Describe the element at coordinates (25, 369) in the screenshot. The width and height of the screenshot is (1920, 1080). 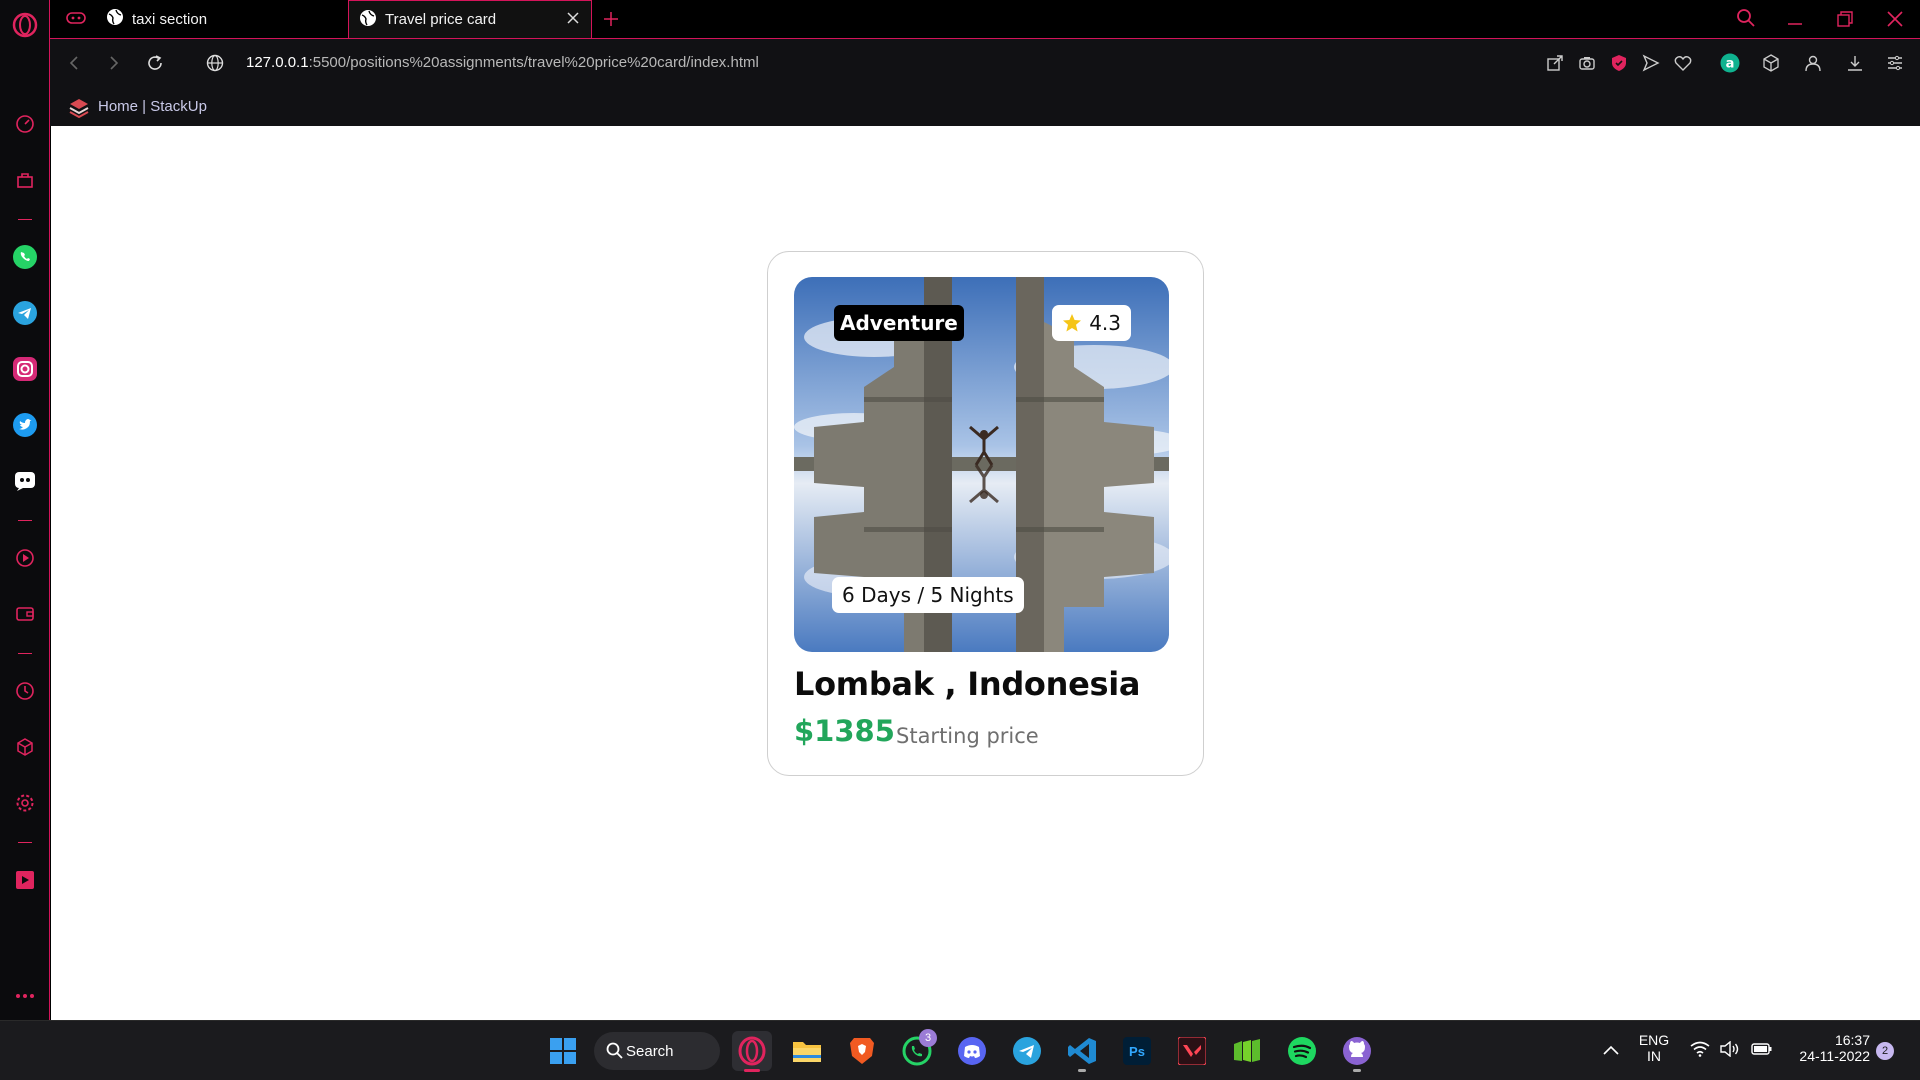
I see `instagram-icon` at that location.